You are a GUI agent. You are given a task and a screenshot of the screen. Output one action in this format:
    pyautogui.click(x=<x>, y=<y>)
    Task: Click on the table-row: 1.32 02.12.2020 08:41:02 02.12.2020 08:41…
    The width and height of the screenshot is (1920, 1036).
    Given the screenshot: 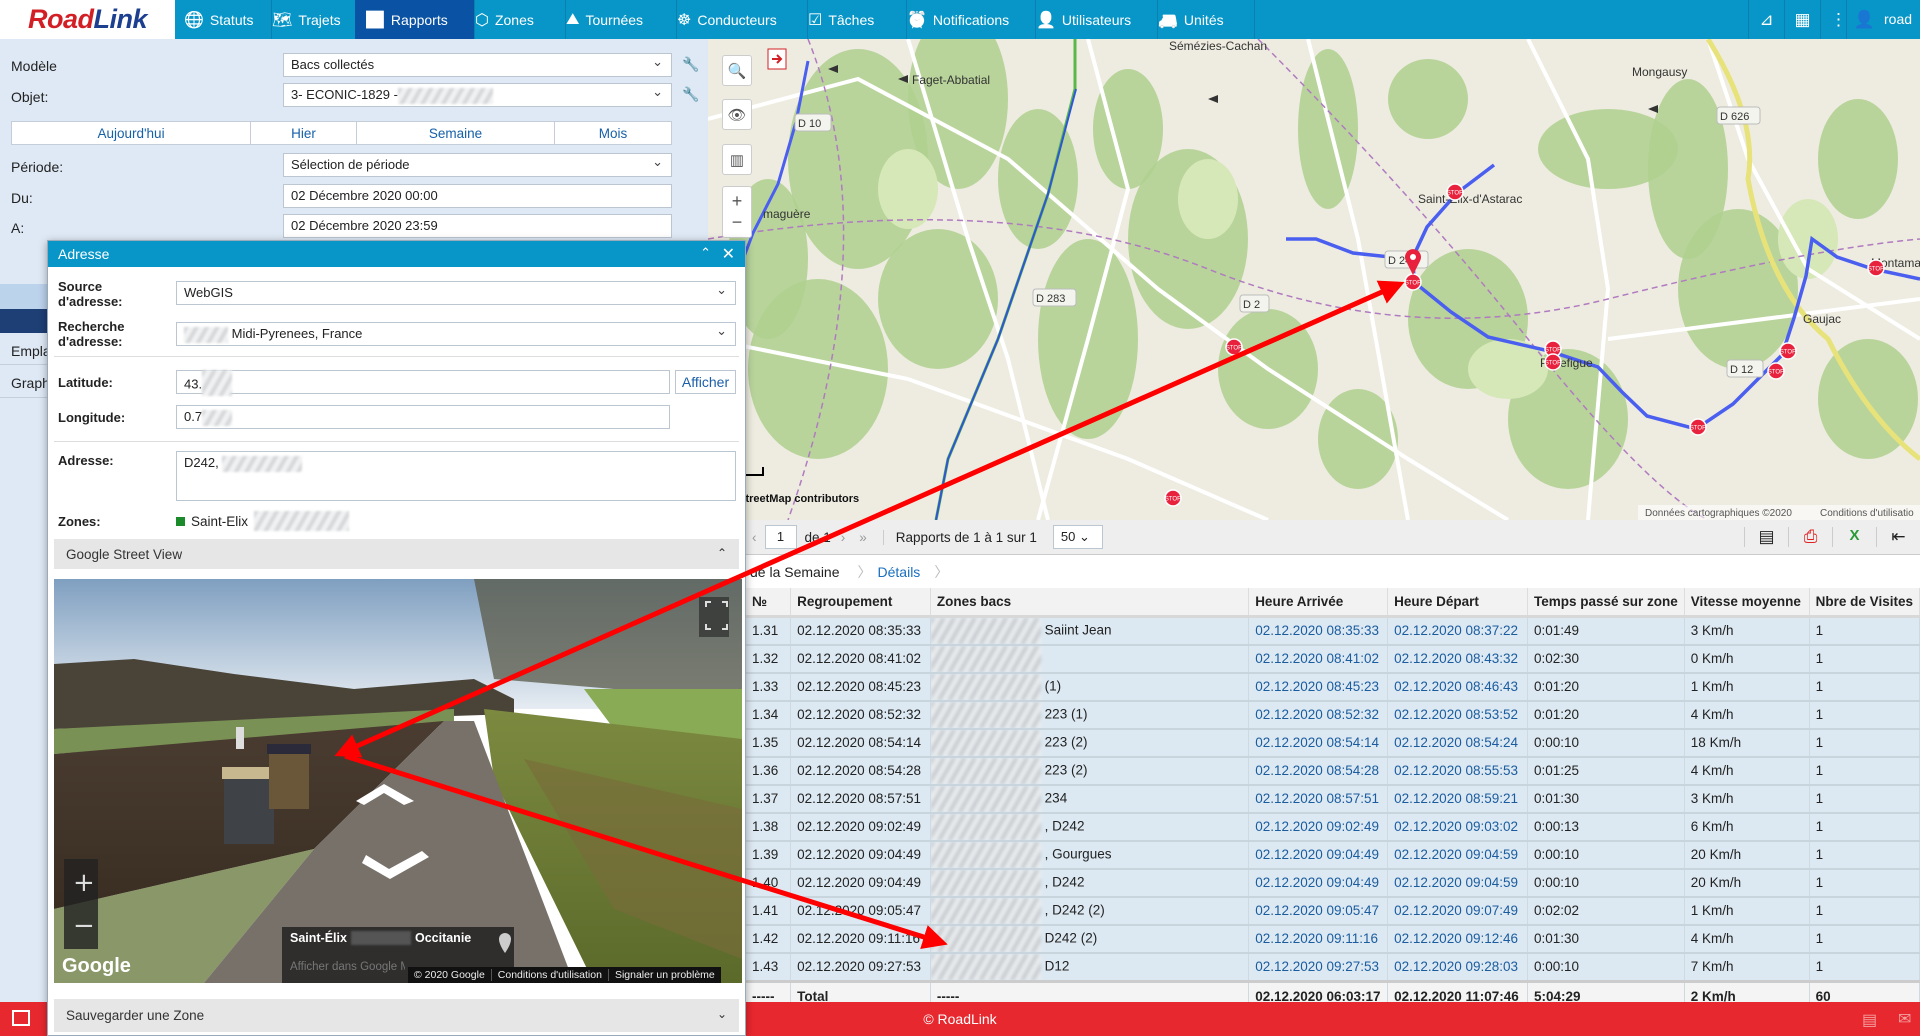 What is the action you would take?
    pyautogui.click(x=1333, y=659)
    